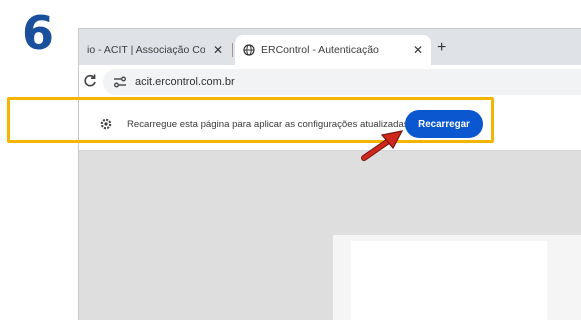 This screenshot has width=581, height=320. I want to click on highlight-frame, so click(250, 120).